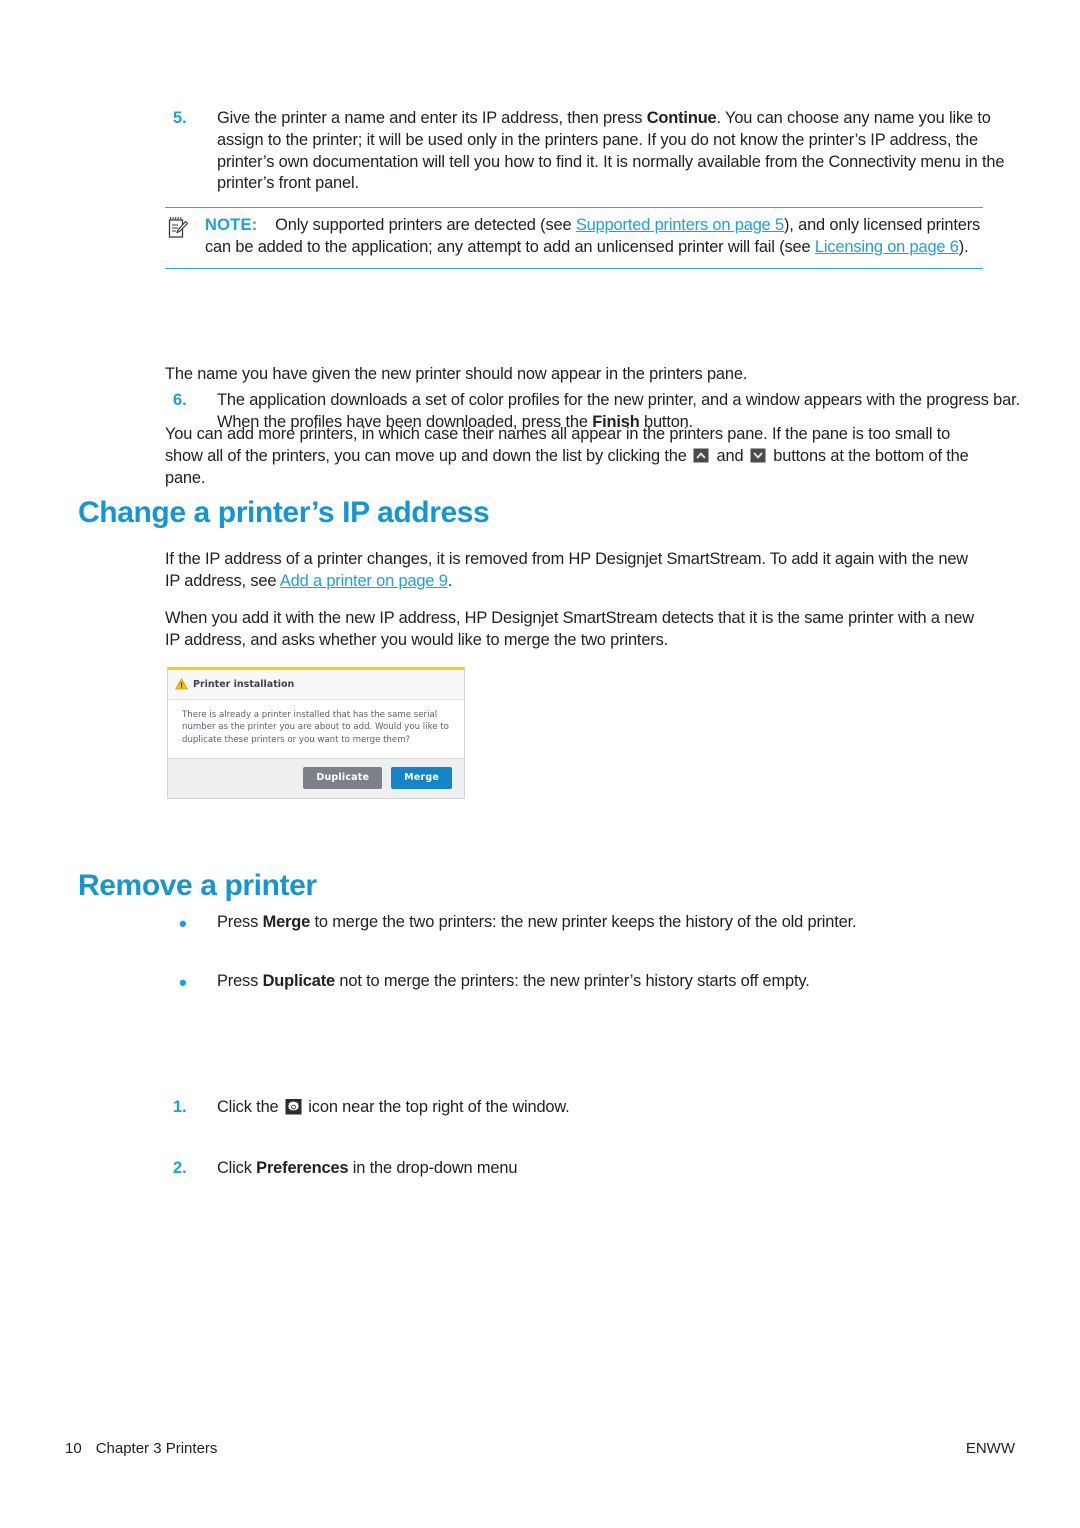 The width and height of the screenshot is (1080, 1528). I want to click on link-licensing: Licensing on page 6, so click(887, 247).